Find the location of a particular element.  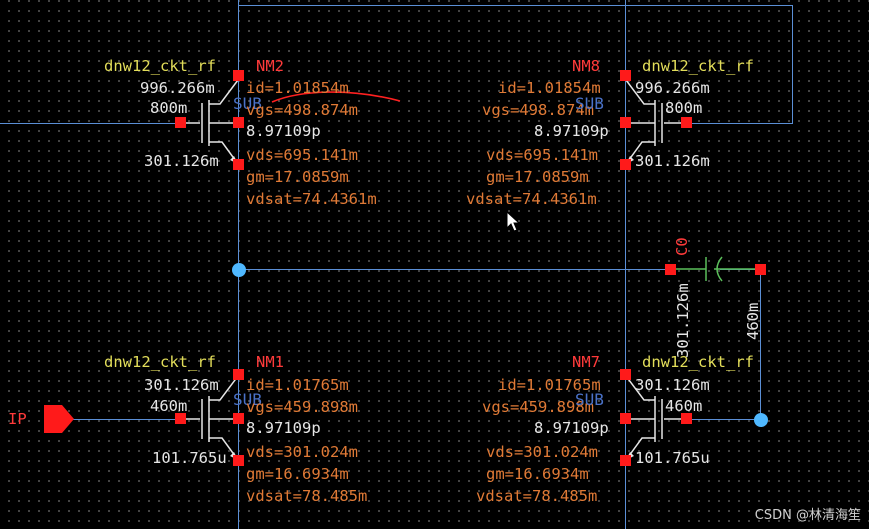

nm7-vds: vds=301.024m is located at coordinates (542, 452).